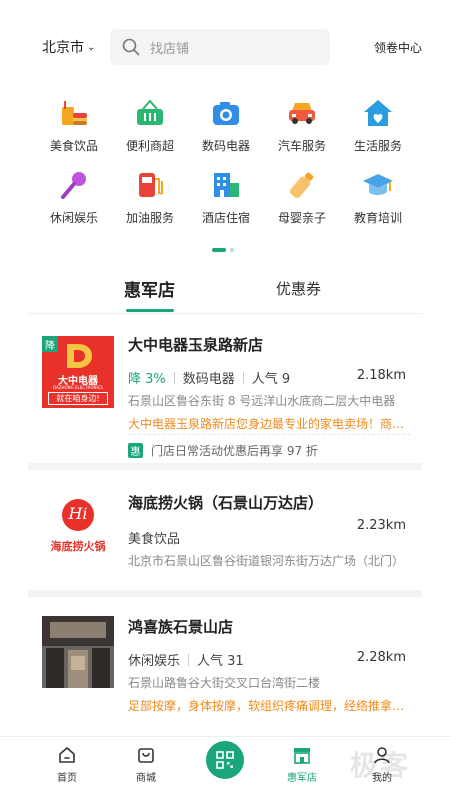  I want to click on qr-scan-icon, so click(225, 760).